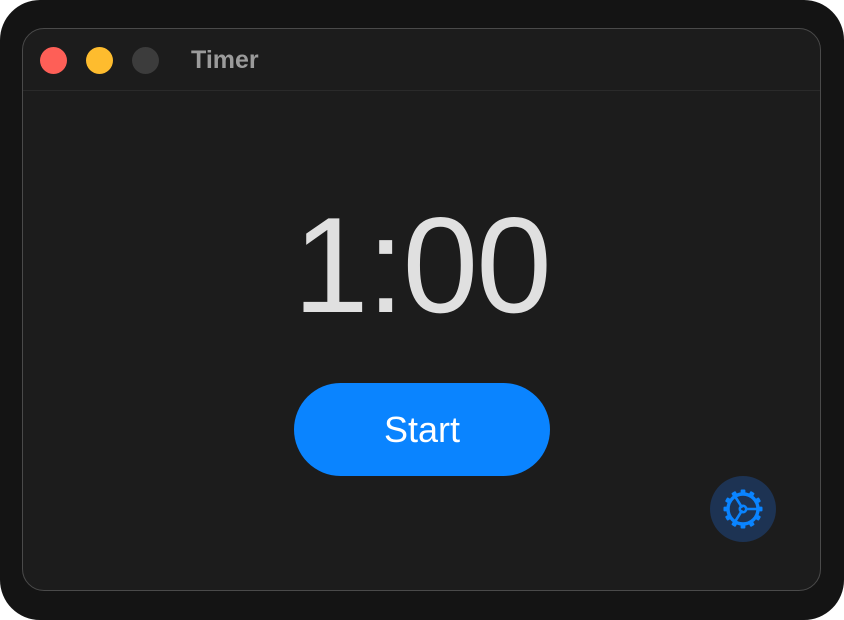 Image resolution: width=844 pixels, height=620 pixels. Describe the element at coordinates (99, 60) in the screenshot. I see `minimize-button` at that location.